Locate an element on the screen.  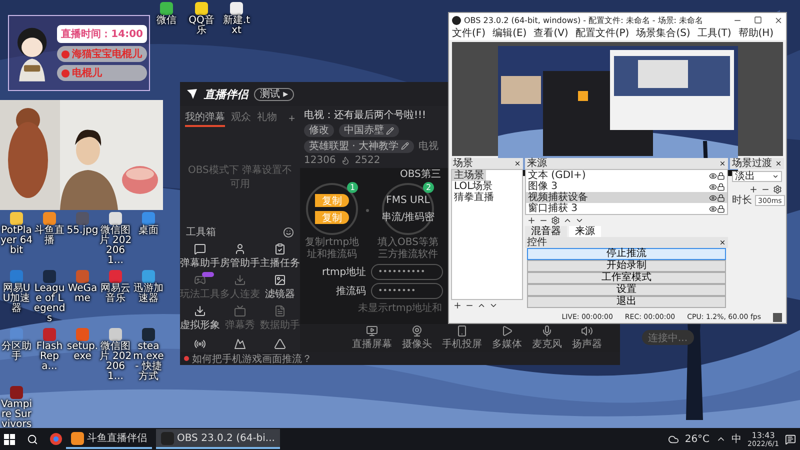
clock-time: 13:43 is located at coordinates (763, 435).